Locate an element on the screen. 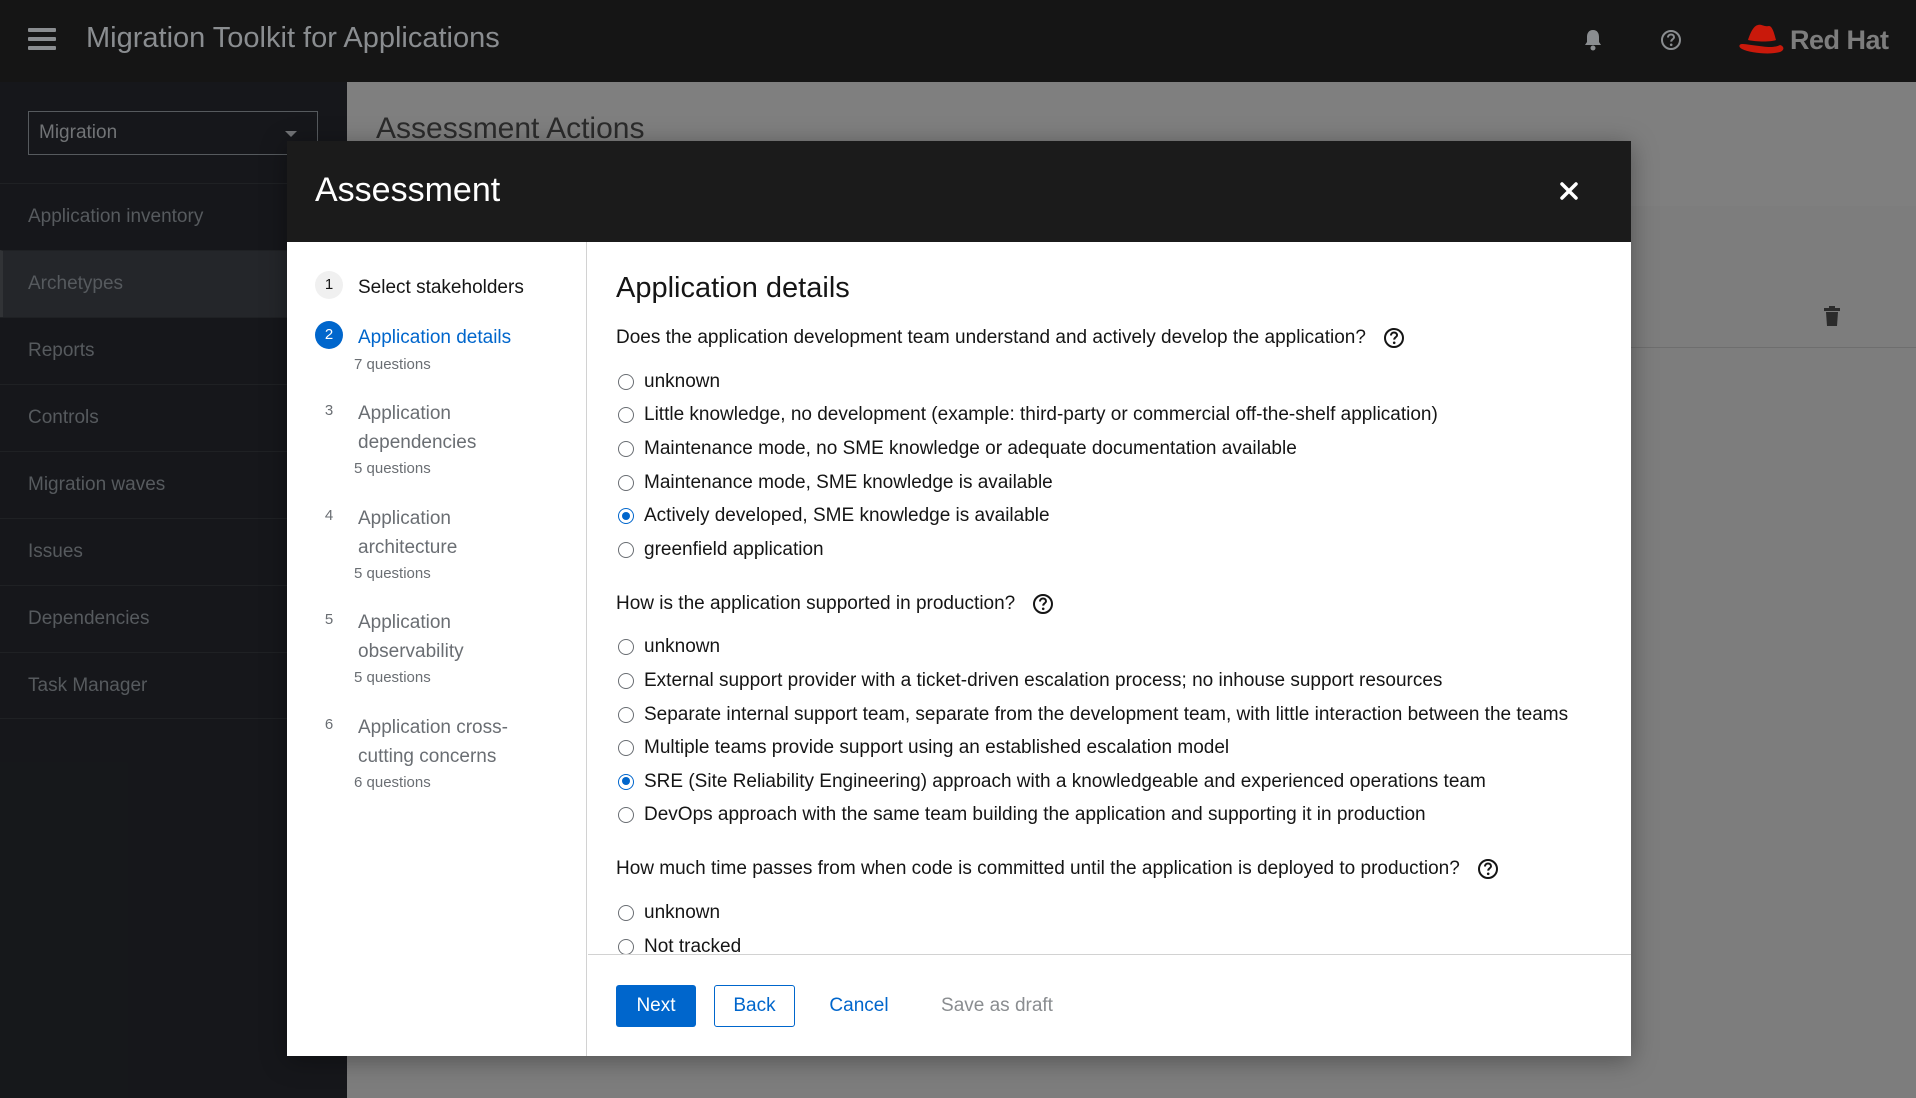 The height and width of the screenshot is (1098, 1916). radio-option: Not tracked is located at coordinates (1109, 942).